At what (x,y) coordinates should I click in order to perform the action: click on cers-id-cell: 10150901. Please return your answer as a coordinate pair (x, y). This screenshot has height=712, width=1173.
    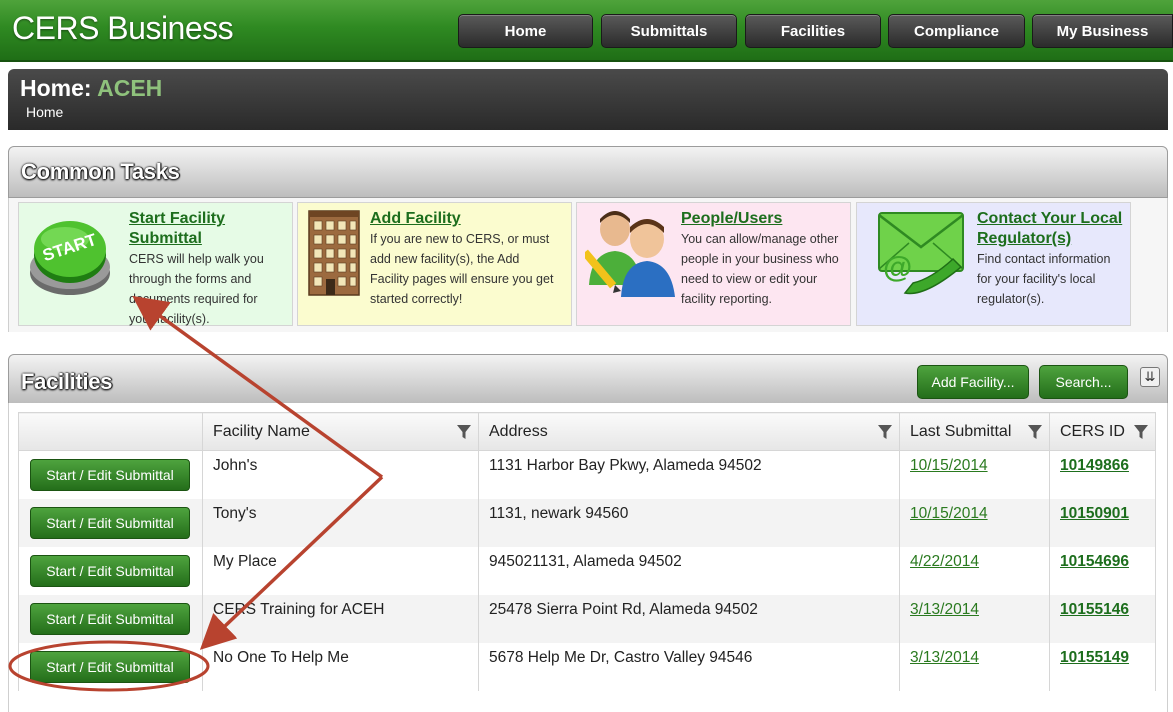
    Looking at the image, I should click on (1102, 522).